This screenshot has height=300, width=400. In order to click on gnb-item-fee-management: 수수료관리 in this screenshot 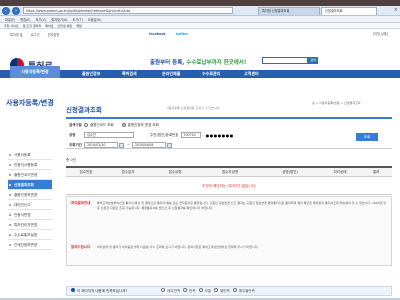, I will do `click(211, 74)`.